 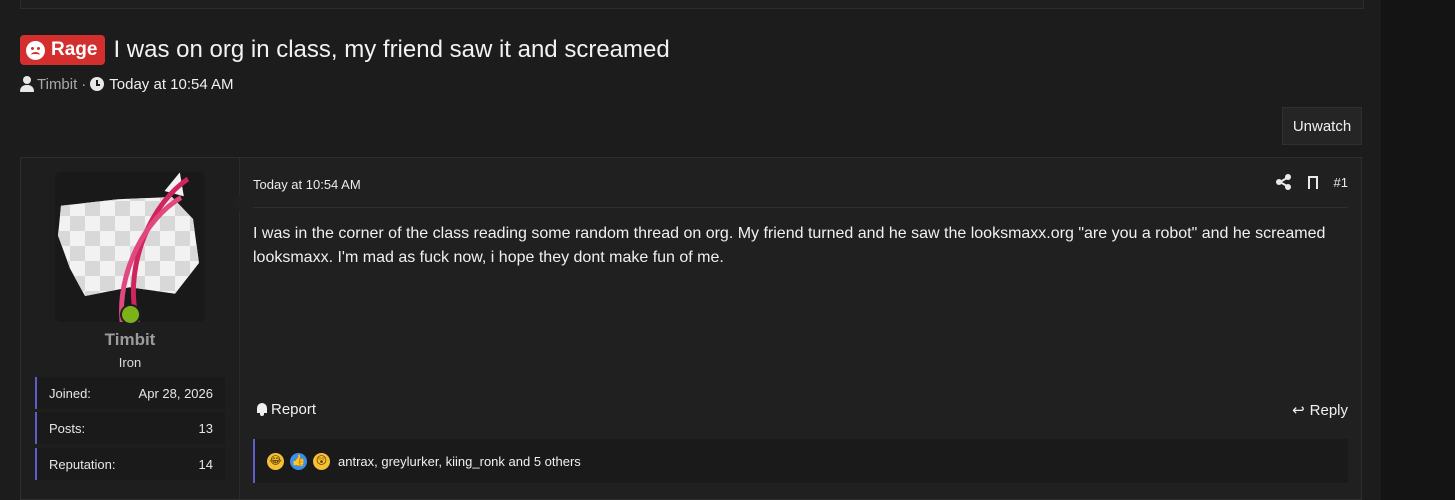 What do you see at coordinates (148, 247) in the screenshot?
I see `avatar-stroke` at bounding box center [148, 247].